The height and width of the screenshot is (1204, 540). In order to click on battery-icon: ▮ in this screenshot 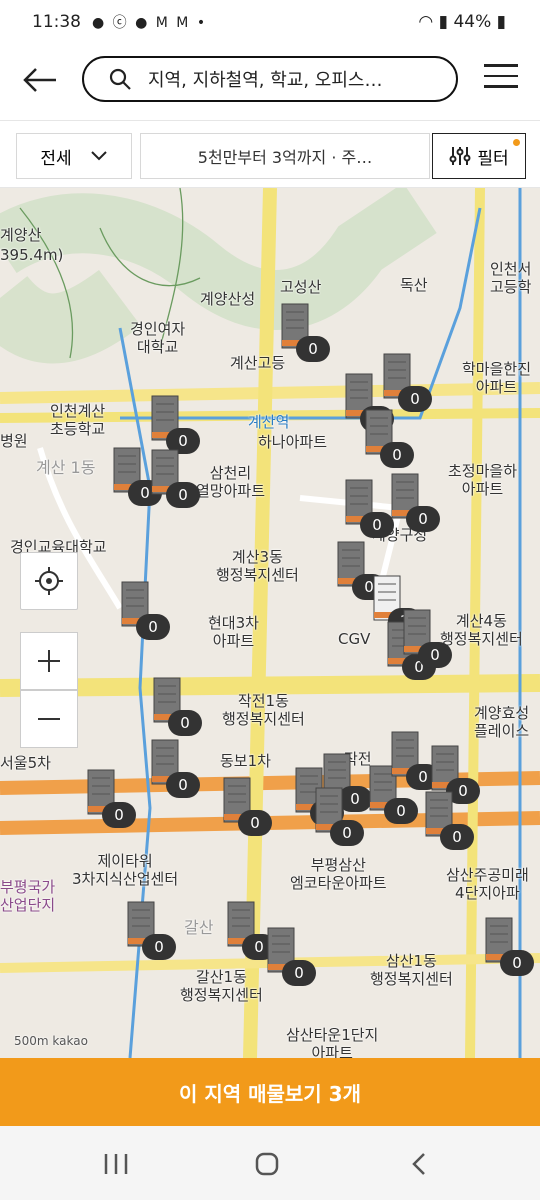, I will do `click(501, 22)`.